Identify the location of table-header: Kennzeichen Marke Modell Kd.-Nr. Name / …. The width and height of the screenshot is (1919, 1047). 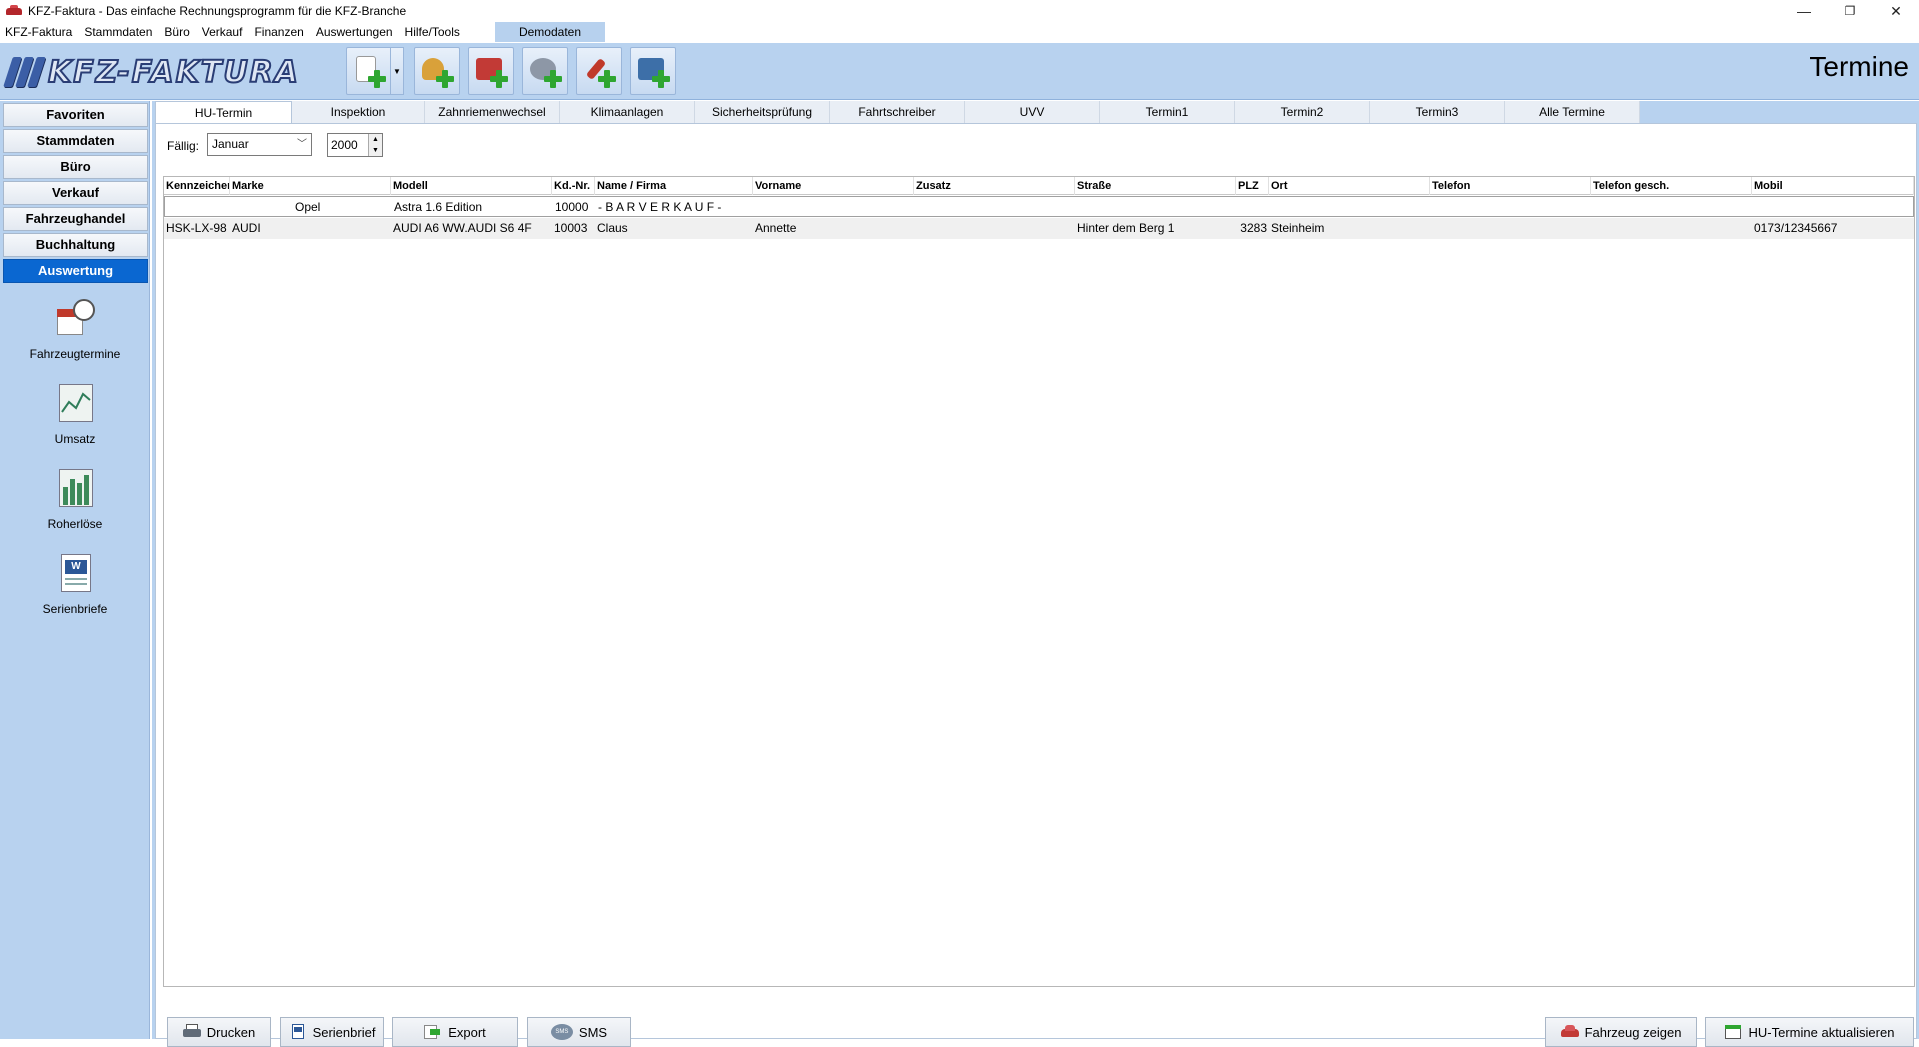
(1039, 186).